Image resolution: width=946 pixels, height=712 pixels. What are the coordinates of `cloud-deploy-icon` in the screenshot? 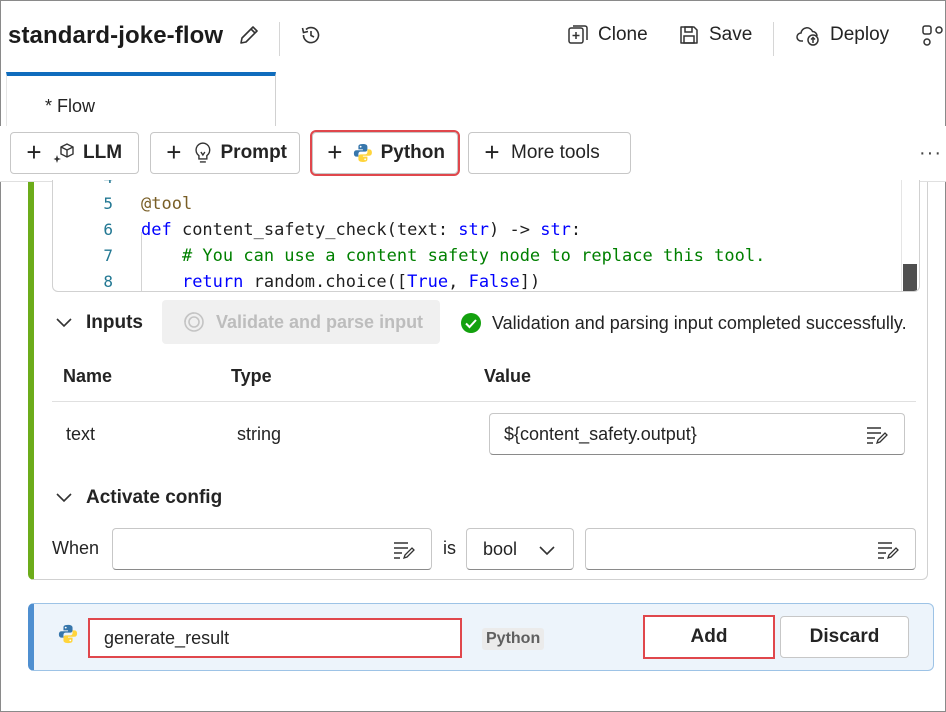 It's located at (807, 36).